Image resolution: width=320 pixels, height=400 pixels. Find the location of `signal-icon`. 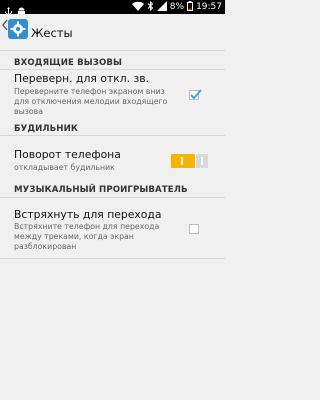

signal-icon is located at coordinates (161, 7).